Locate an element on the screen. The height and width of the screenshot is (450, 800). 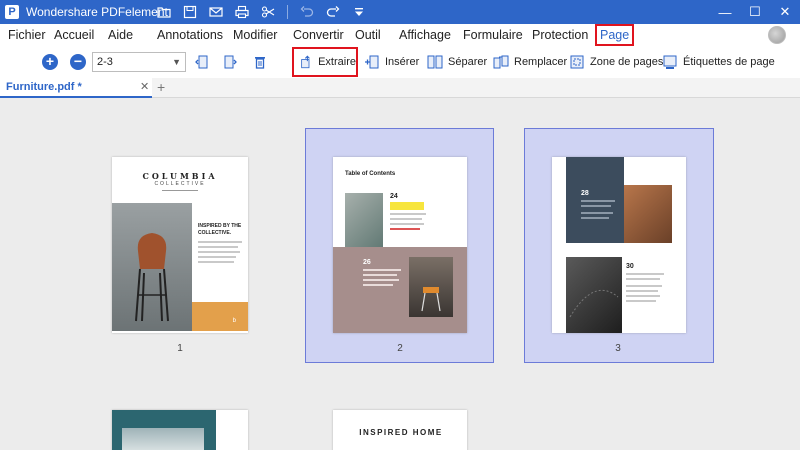
title-bar: P Wondershare PDFelement — ☐ ✕ is located at coordinates (400, 12).